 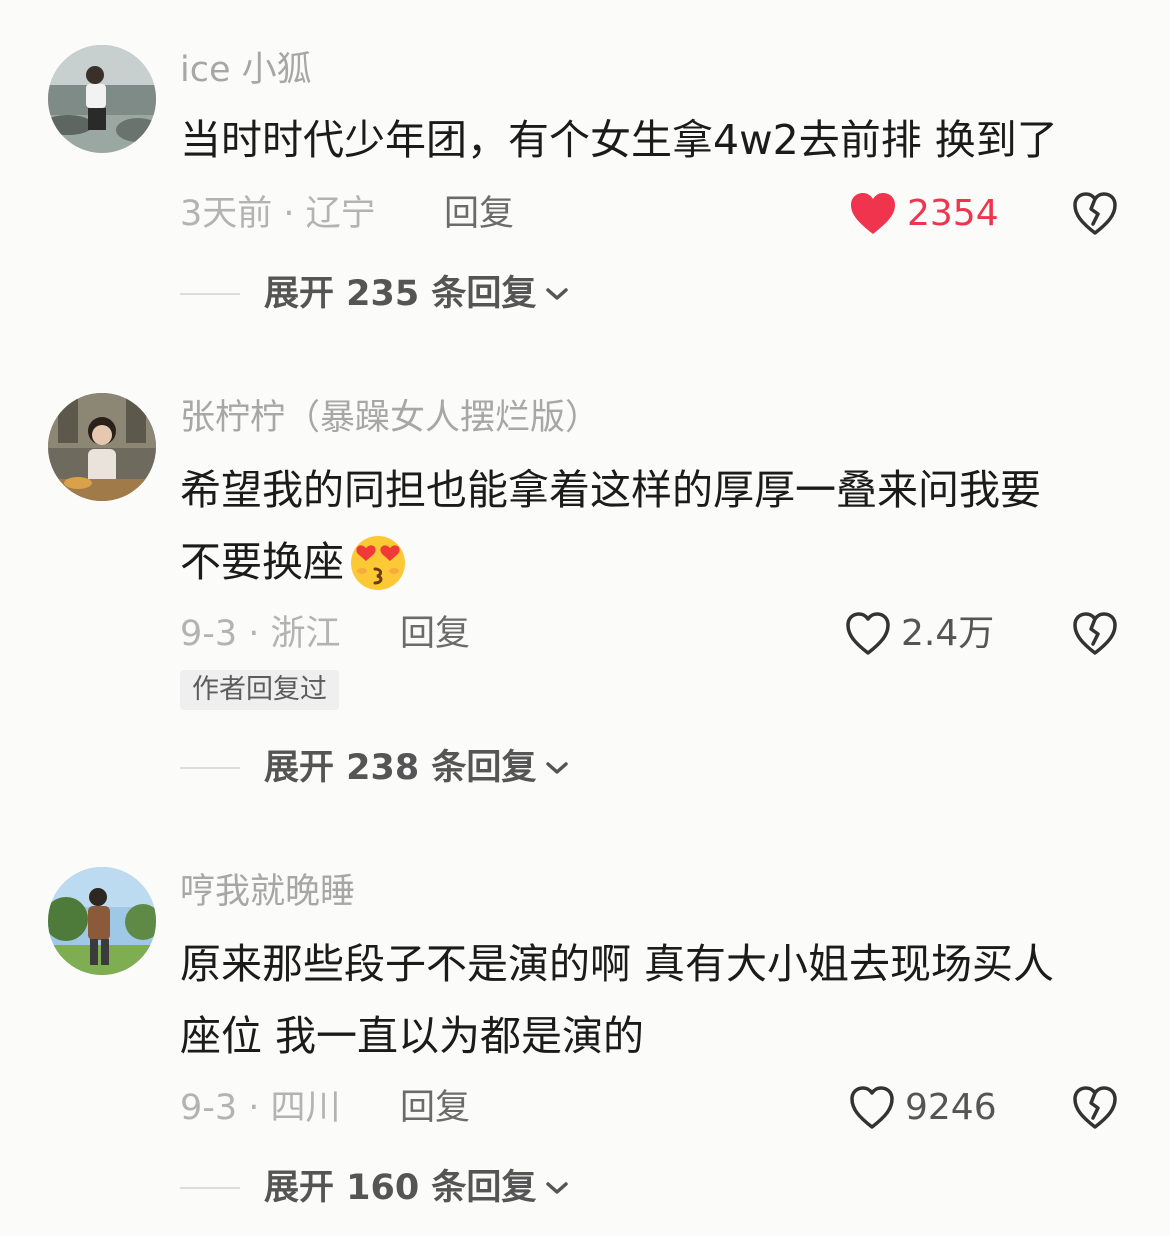 What do you see at coordinates (400, 294) in the screenshot?
I see `expand-replies-label: 展开 235 条回复` at bounding box center [400, 294].